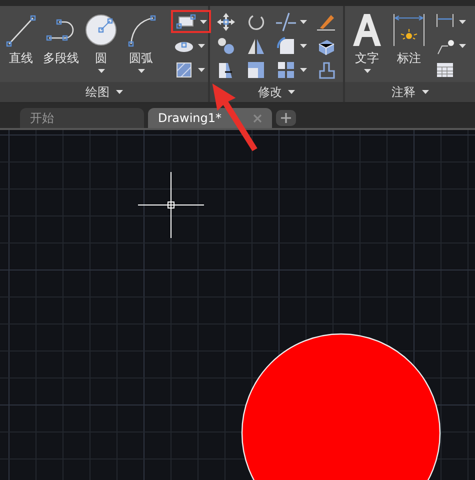 The image size is (475, 480). I want to click on tool-label: 标注, so click(409, 58).